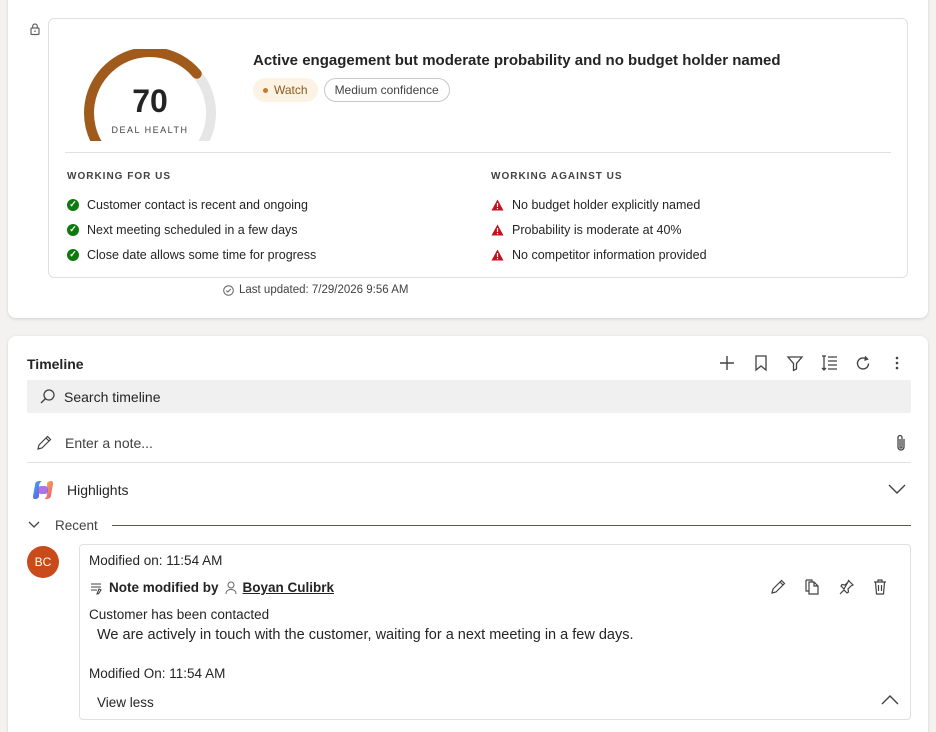 This screenshot has height=732, width=936. I want to click on list-item: ✓ Next meeting scheduled in a few days, so click(191, 229).